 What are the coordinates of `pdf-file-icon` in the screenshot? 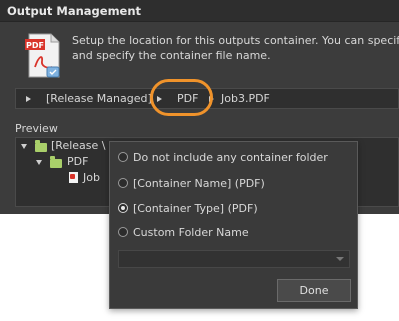 It's located at (73, 177).